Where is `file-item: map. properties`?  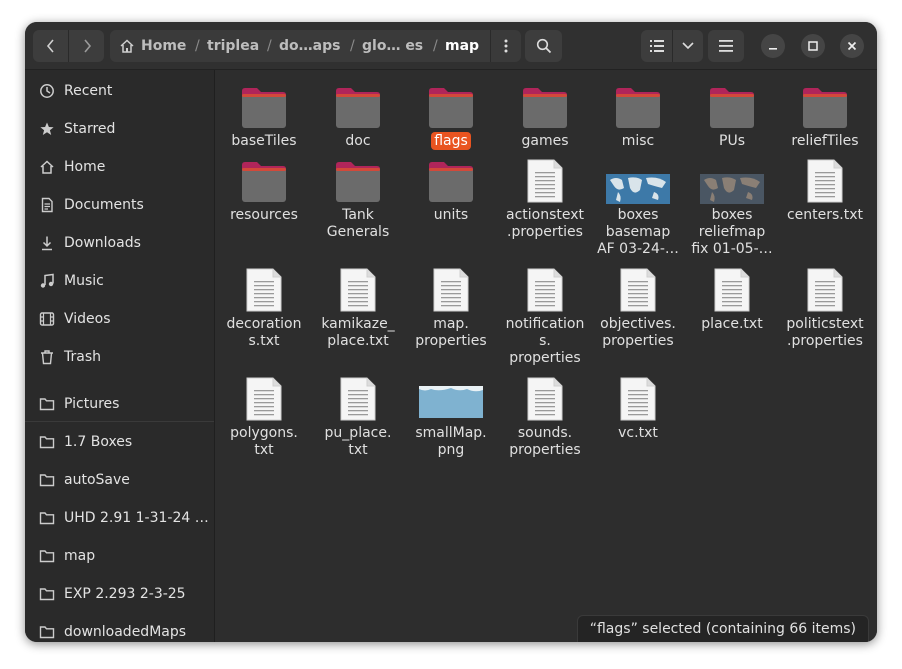
file-item: map. properties is located at coordinates (451, 313).